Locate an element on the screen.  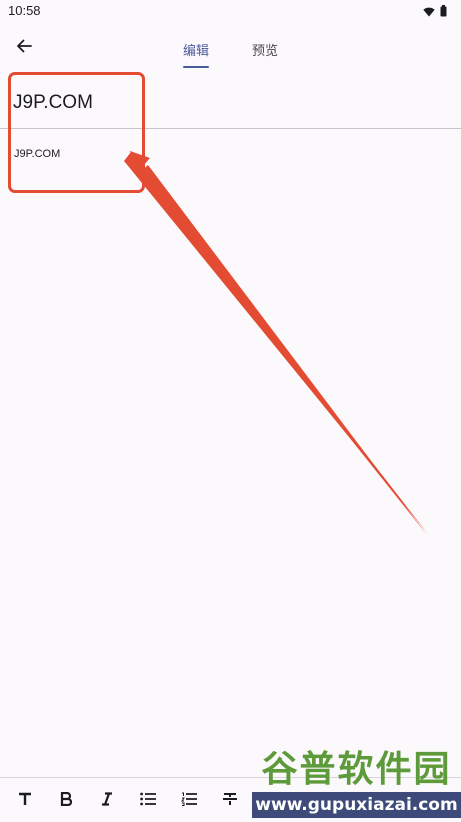
watermark-url: www.gupuxiazai.com is located at coordinates (356, 805).